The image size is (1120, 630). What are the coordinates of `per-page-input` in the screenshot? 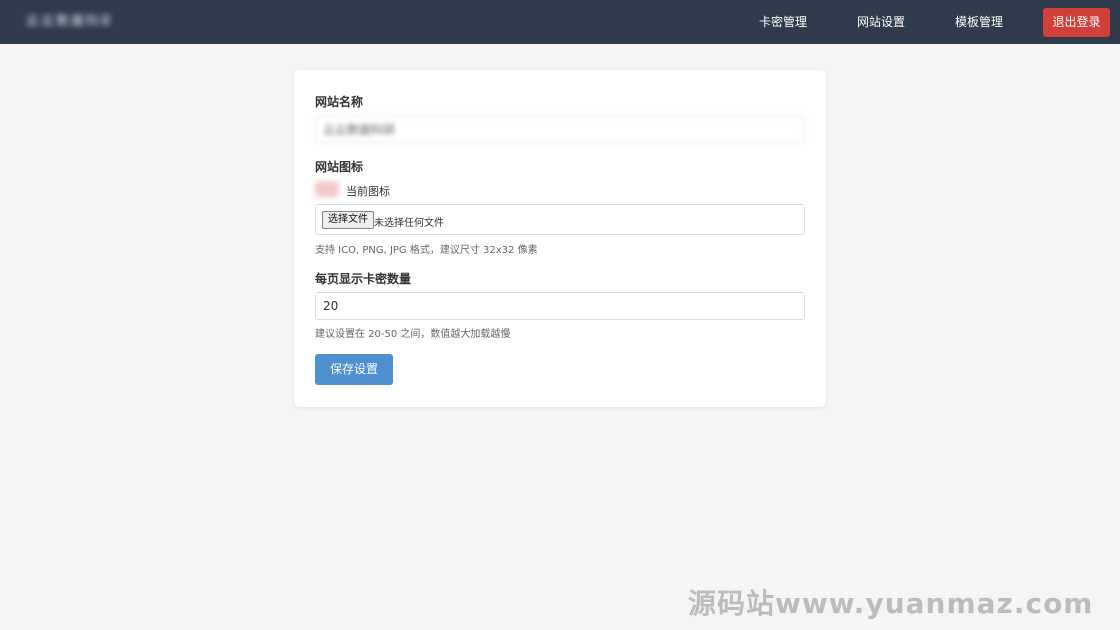 It's located at (560, 306).